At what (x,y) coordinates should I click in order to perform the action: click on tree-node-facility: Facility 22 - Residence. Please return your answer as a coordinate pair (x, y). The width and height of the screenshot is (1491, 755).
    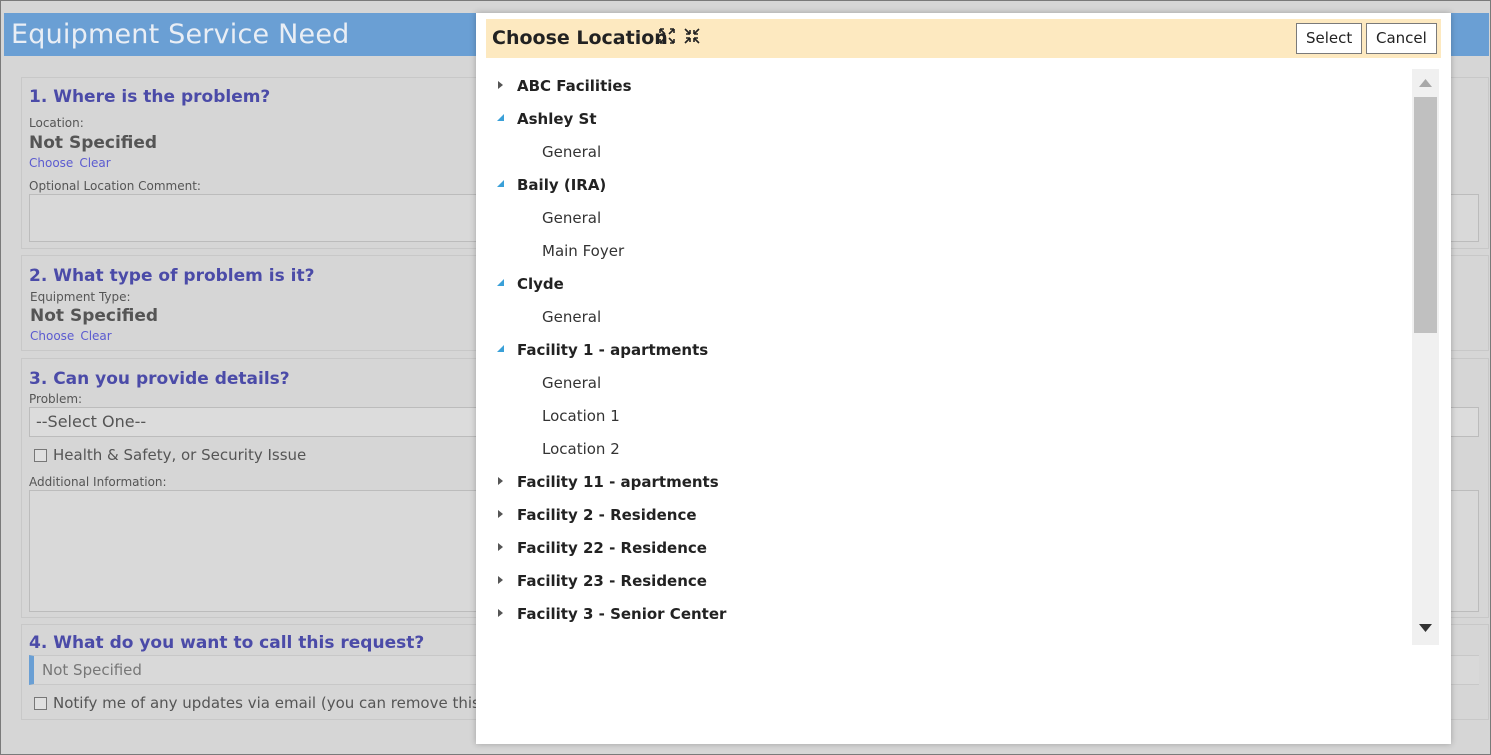
    Looking at the image, I should click on (612, 548).